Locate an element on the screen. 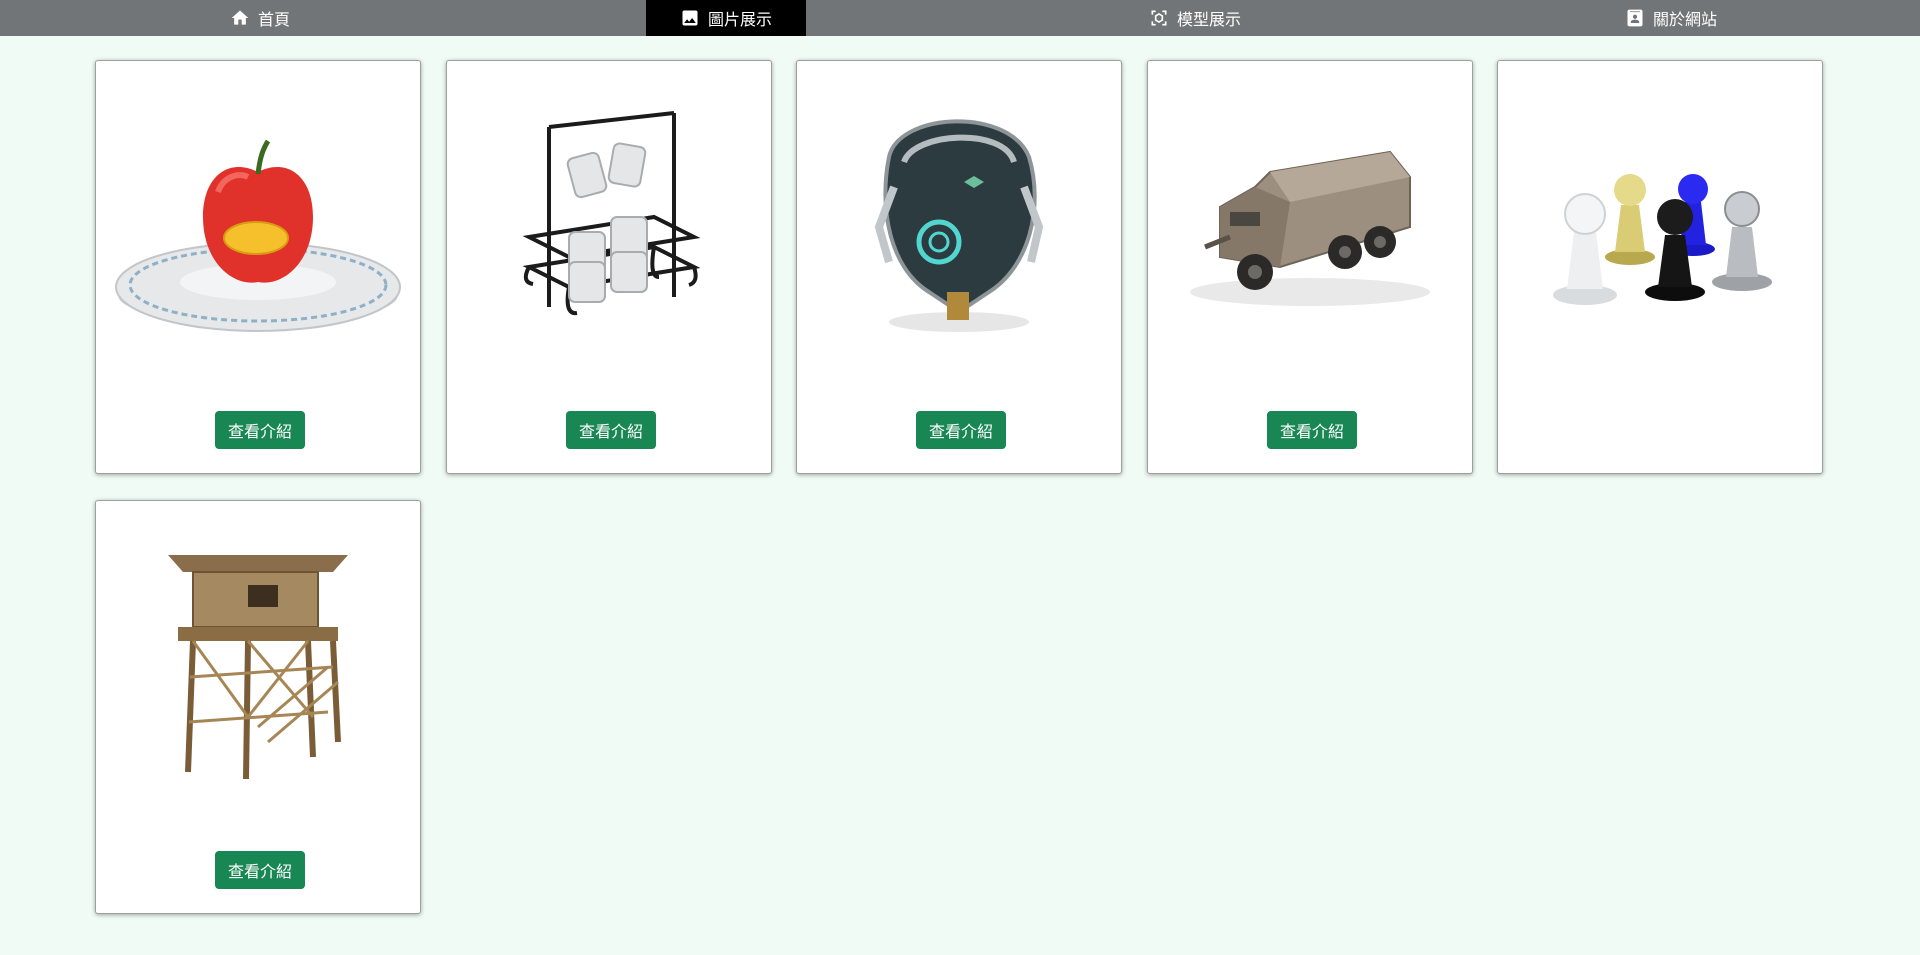 The height and width of the screenshot is (955, 1920). nav-models-link: 模型展示 is located at coordinates (1195, 18).